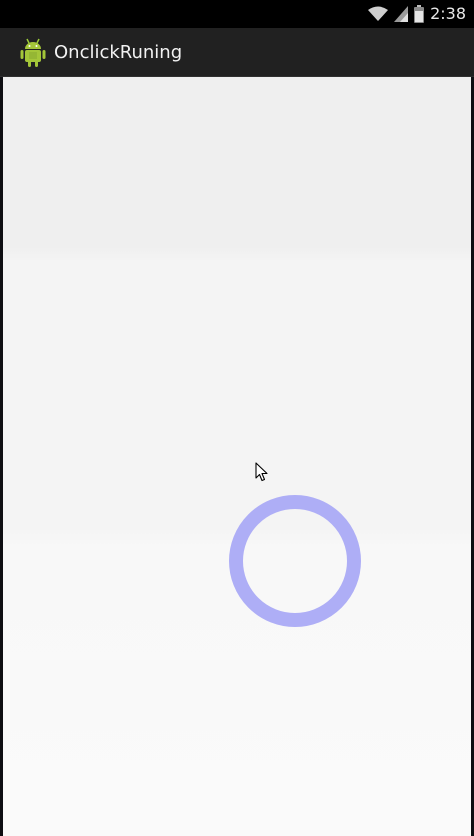 The height and width of the screenshot is (836, 474). I want to click on status-icons: 2:38, so click(417, 14).